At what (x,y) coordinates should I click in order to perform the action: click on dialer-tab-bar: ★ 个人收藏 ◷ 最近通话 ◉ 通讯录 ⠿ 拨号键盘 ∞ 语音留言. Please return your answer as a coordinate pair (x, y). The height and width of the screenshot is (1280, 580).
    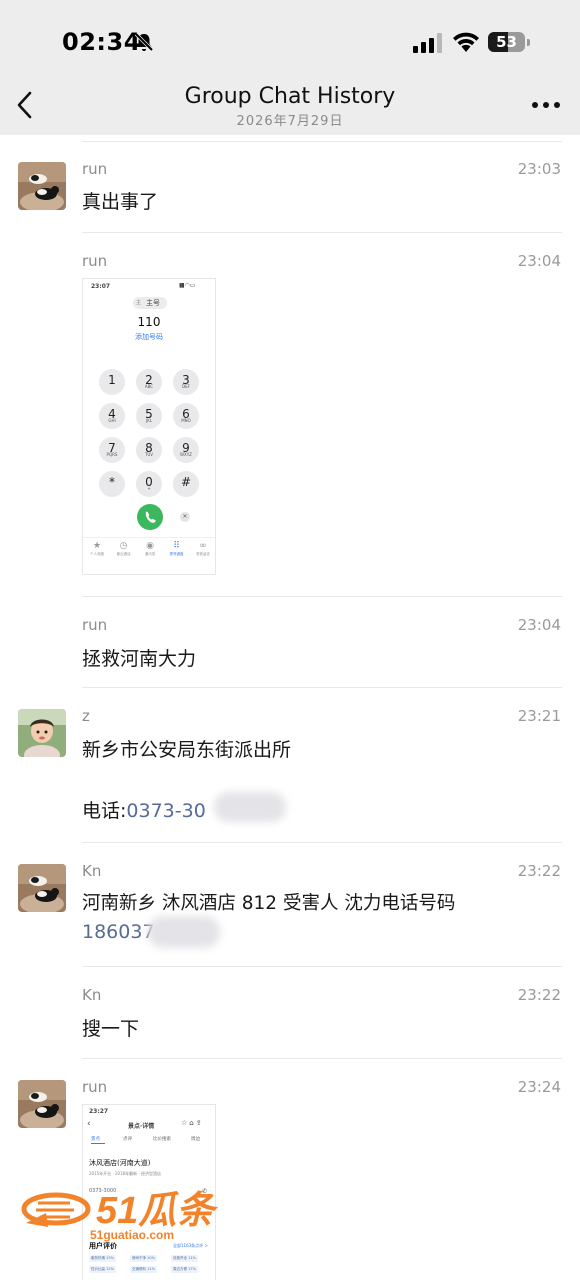
    Looking at the image, I should click on (149, 555).